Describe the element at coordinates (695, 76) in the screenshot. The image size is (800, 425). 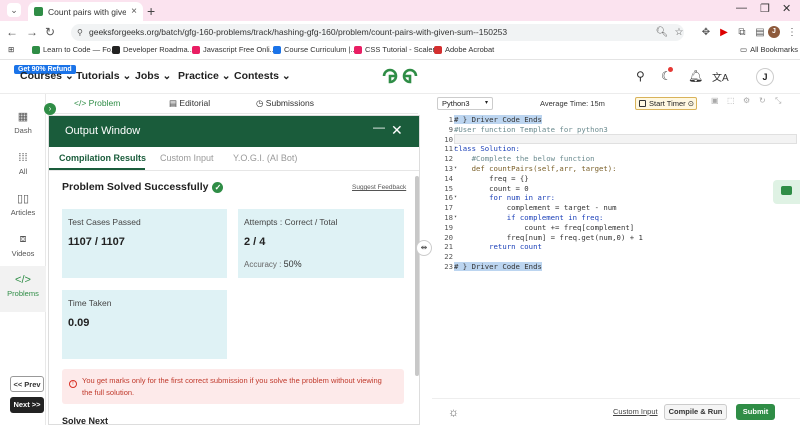
I see `notification-bell-icon: 🔔︎` at that location.